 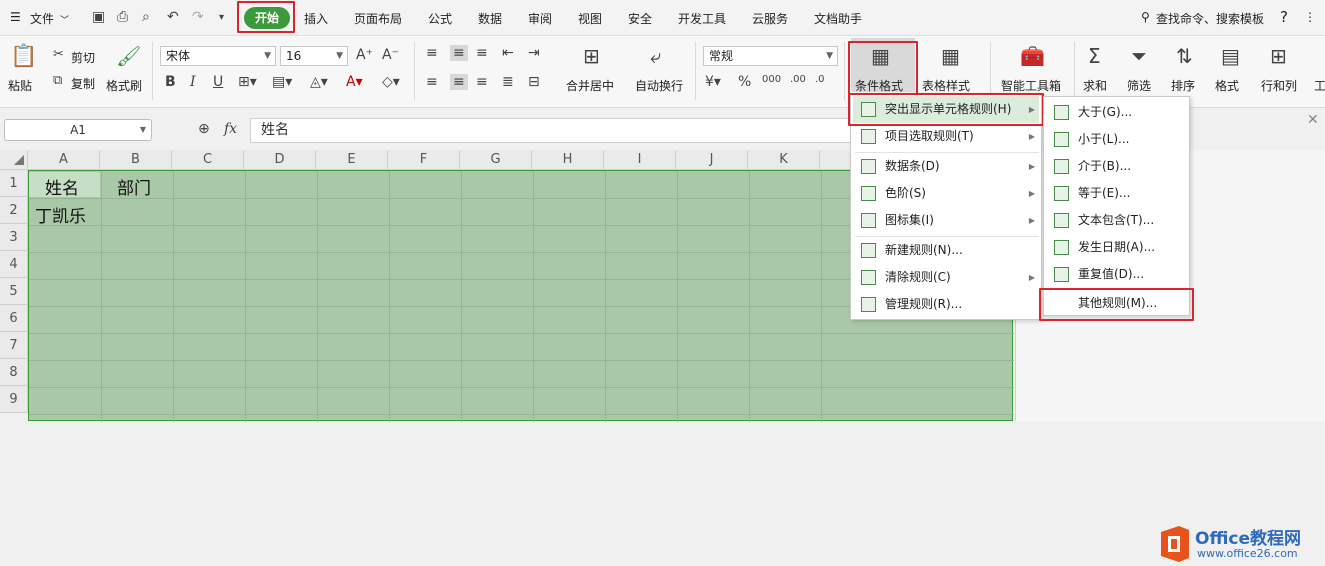 What do you see at coordinates (744, 82) in the screenshot?
I see `percent-icon: %` at bounding box center [744, 82].